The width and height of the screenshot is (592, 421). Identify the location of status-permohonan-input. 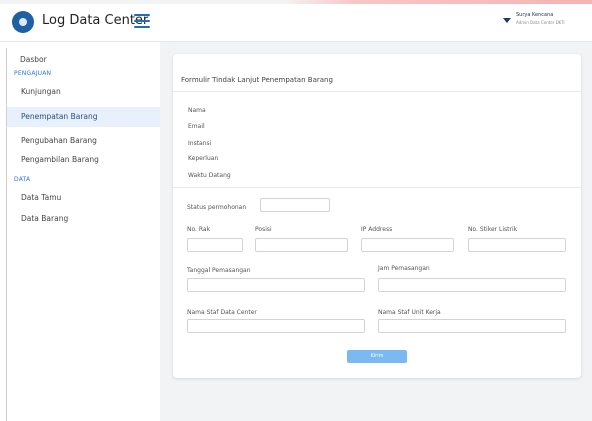
(295, 205).